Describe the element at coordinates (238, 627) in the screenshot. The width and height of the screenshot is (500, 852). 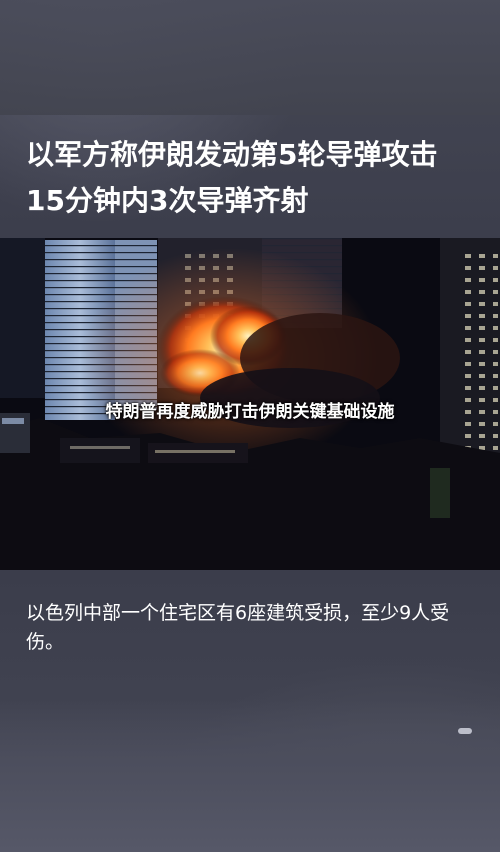
I see `article-body: 以色列中部一个住宅区有6座建筑受损，至少9人受伤。` at that location.